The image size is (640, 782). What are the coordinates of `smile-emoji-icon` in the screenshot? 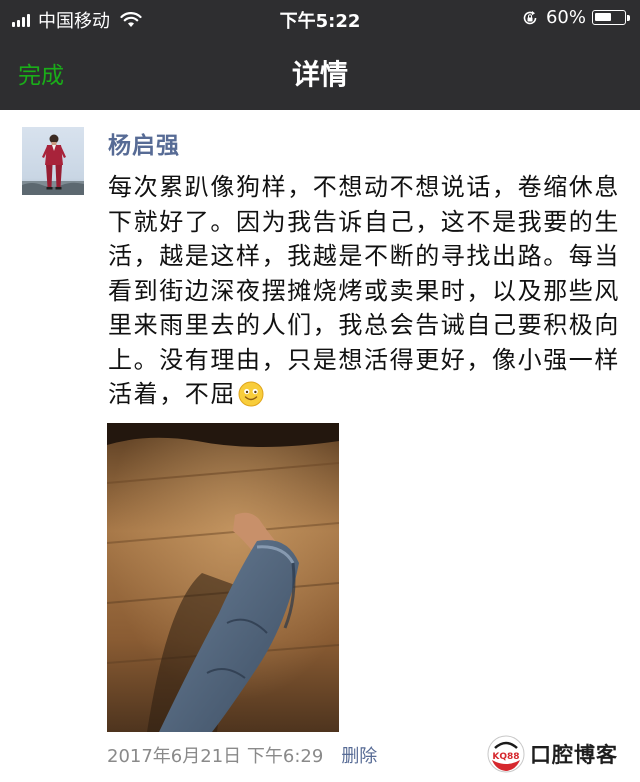 It's located at (251, 394).